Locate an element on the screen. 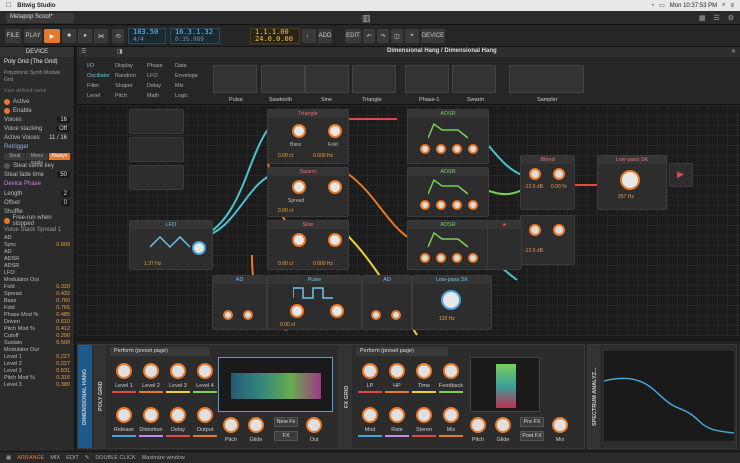  retrigger-steal: Steal is located at coordinates (15, 156).